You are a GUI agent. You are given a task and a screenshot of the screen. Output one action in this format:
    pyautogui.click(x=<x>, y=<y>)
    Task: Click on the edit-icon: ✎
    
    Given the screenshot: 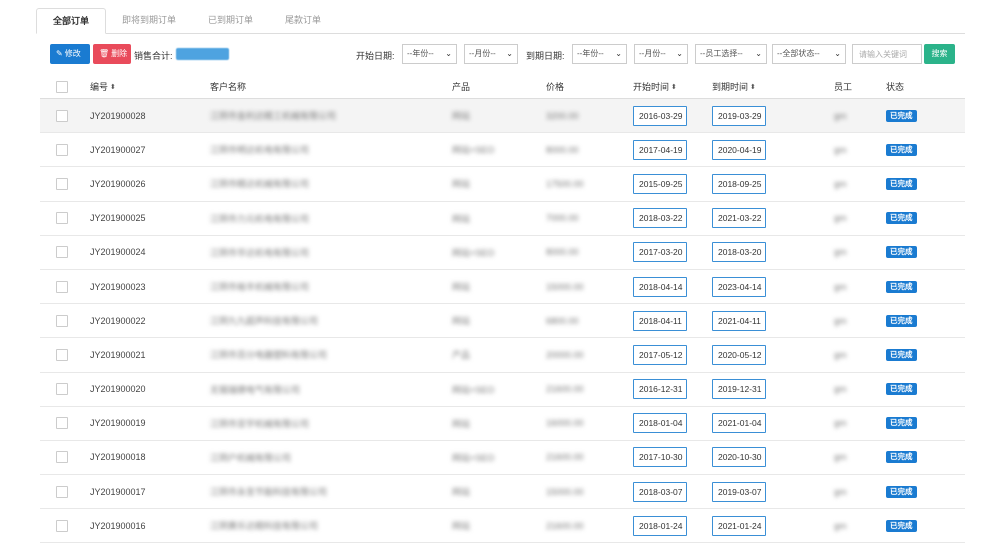 What is the action you would take?
    pyautogui.click(x=59, y=53)
    